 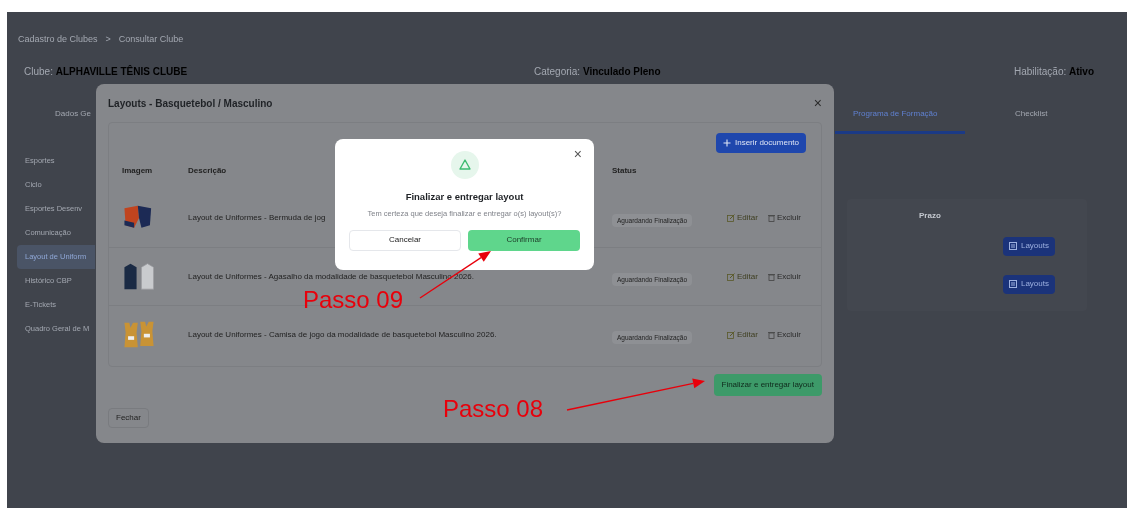 What do you see at coordinates (279, 75) in the screenshot?
I see `info-field: Clube: ALPHAVILLE TÊNIS CLUBE` at bounding box center [279, 75].